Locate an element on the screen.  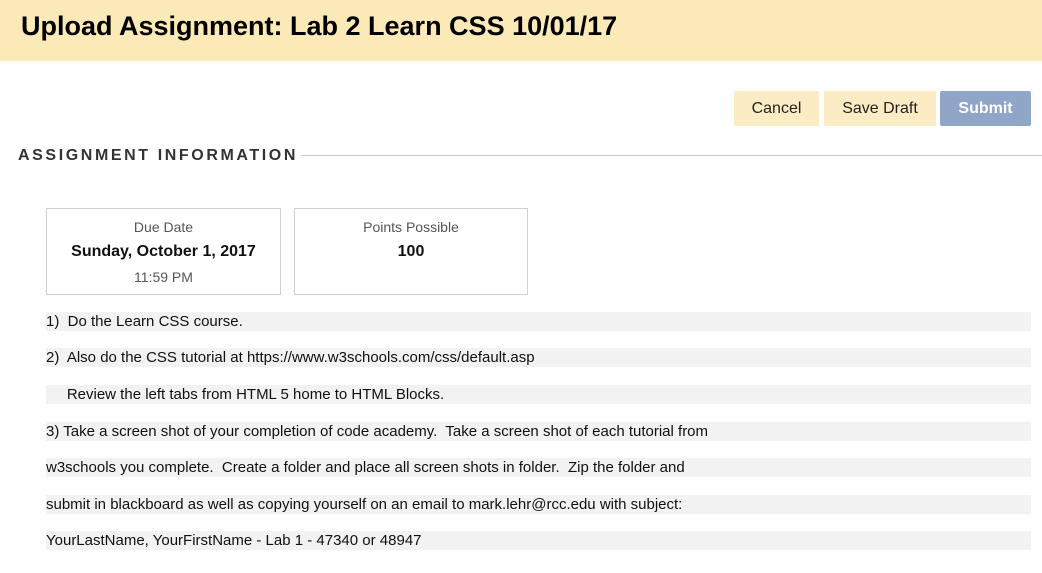
section-divider is located at coordinates (671, 155).